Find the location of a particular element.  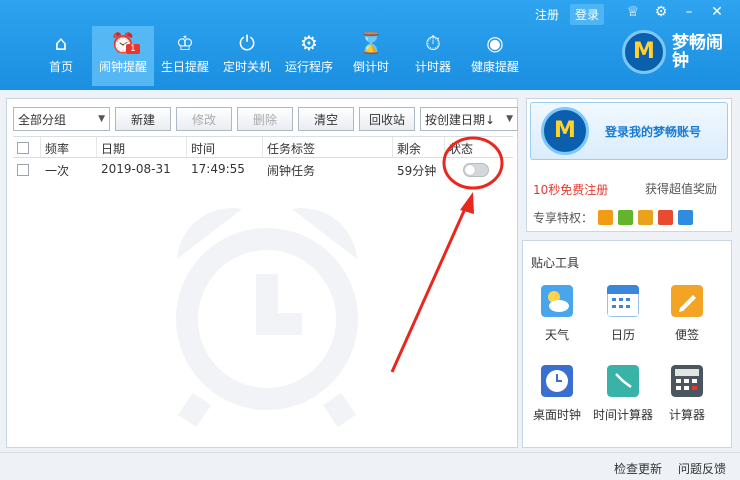

calendar-icon is located at coordinates (623, 301).